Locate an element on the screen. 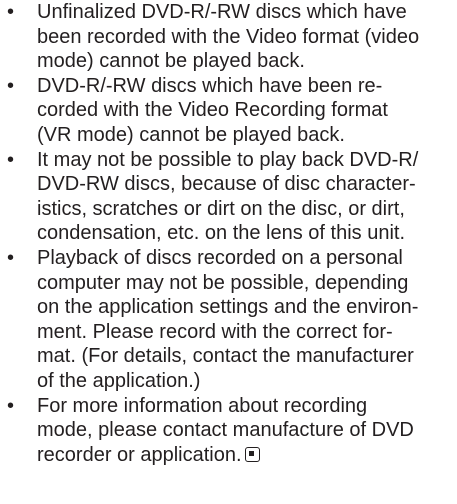 This screenshot has height=504, width=457. list-item-line: of the application.) is located at coordinates (119, 380).